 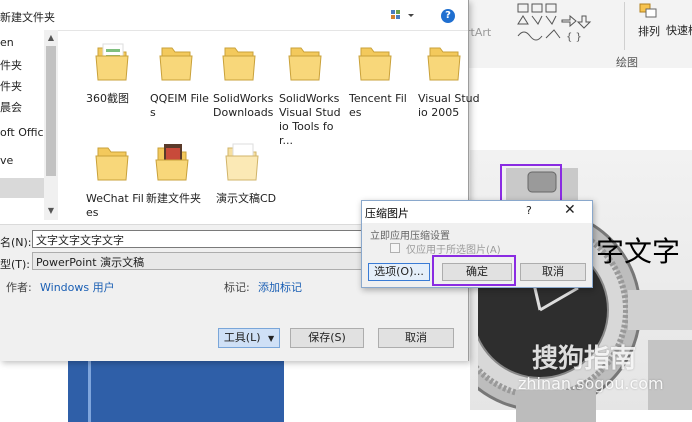 I want to click on slide-thumbnail-pane, so click(x=34, y=391).